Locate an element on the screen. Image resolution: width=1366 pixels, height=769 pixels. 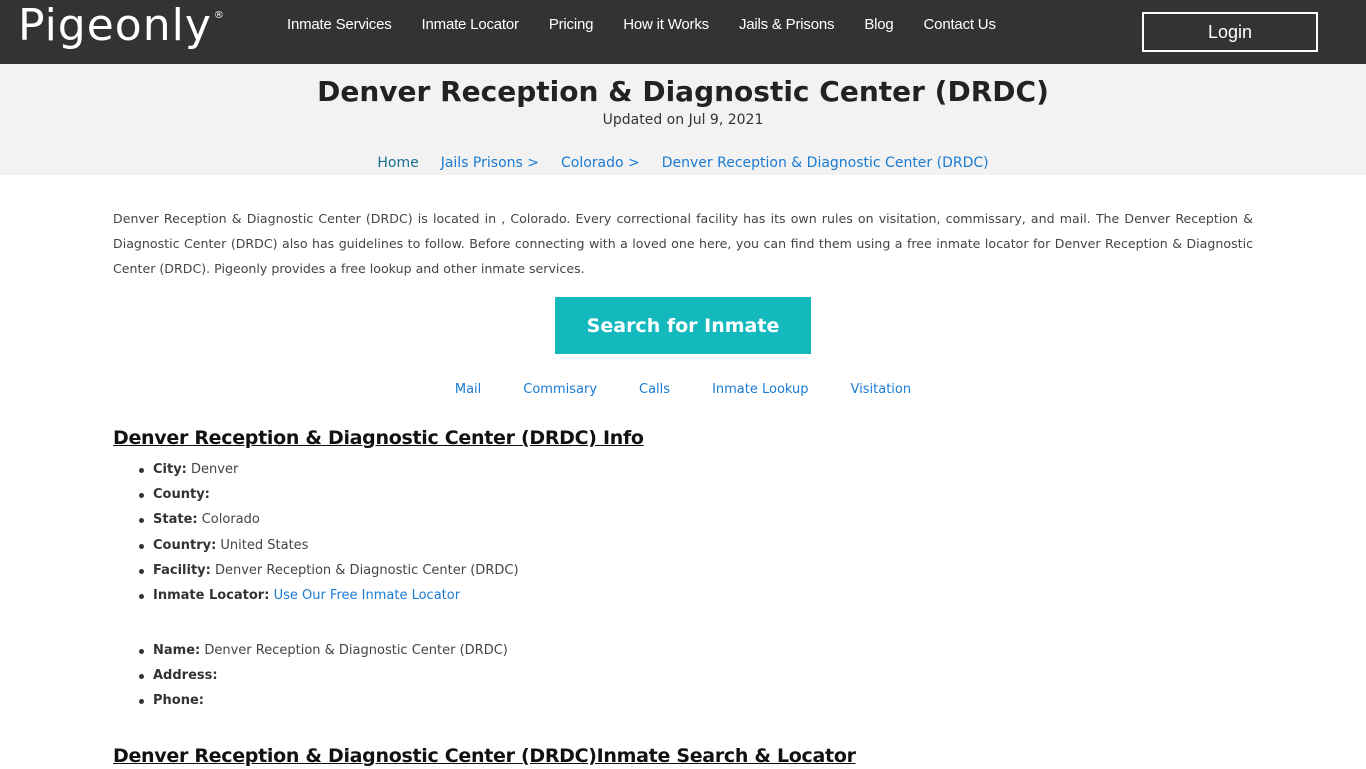
login-button: Login is located at coordinates (1230, 32).